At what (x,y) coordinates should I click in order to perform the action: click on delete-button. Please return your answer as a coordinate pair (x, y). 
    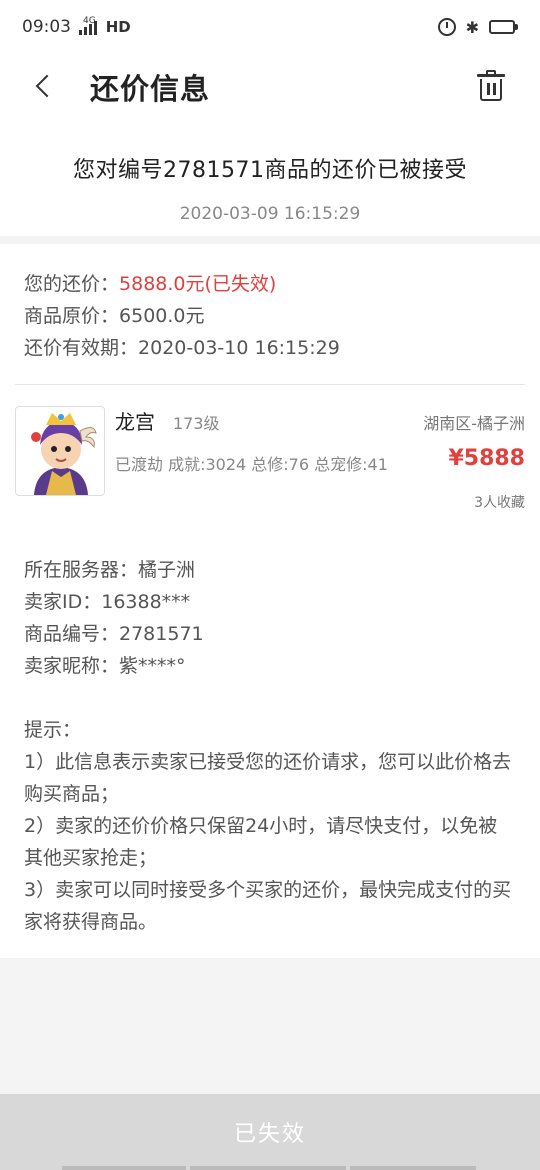
    Looking at the image, I should click on (491, 86).